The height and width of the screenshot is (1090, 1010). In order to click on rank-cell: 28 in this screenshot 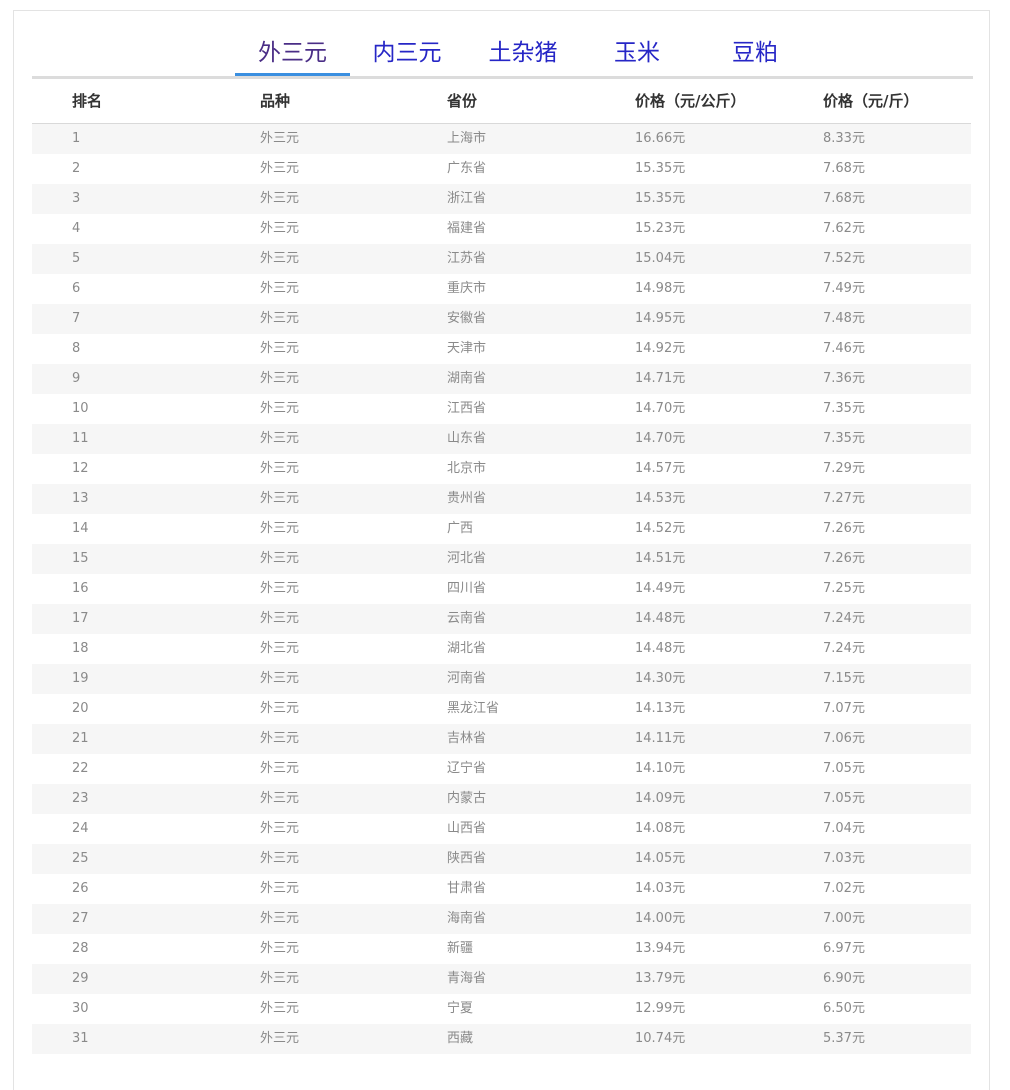, I will do `click(80, 948)`.